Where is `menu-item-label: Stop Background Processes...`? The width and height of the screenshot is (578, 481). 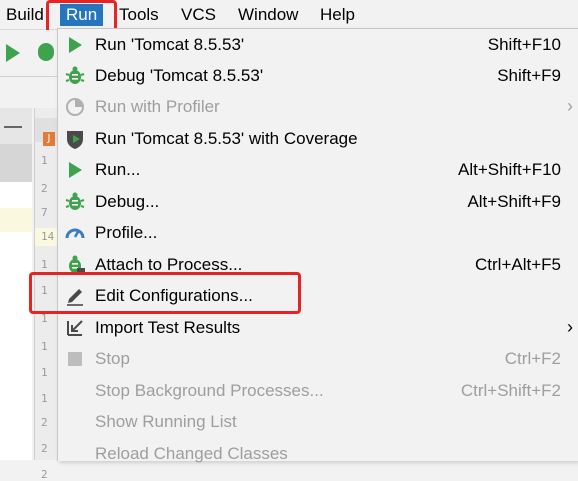 menu-item-label: Stop Background Processes... is located at coordinates (209, 390).